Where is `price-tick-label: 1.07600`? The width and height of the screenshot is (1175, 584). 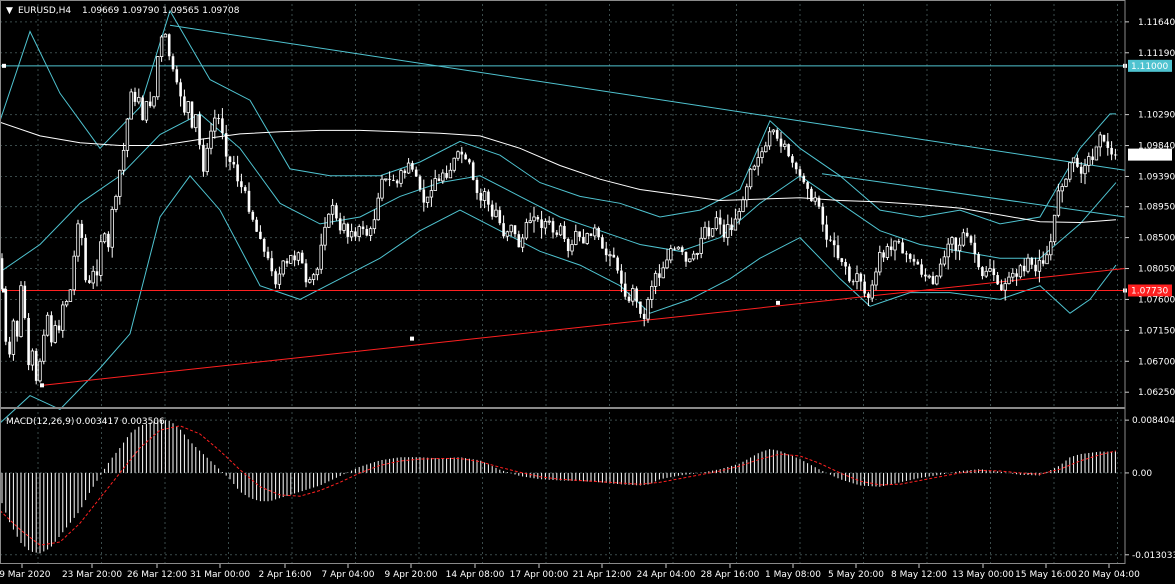 price-tick-label: 1.07600 is located at coordinates (1156, 300).